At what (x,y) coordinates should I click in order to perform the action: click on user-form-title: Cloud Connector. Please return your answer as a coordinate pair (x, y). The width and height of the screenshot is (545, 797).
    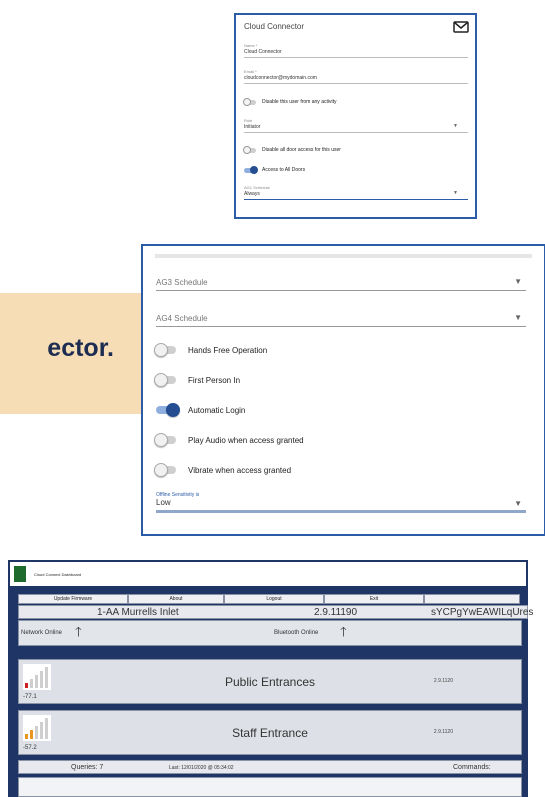
    Looking at the image, I should click on (274, 26).